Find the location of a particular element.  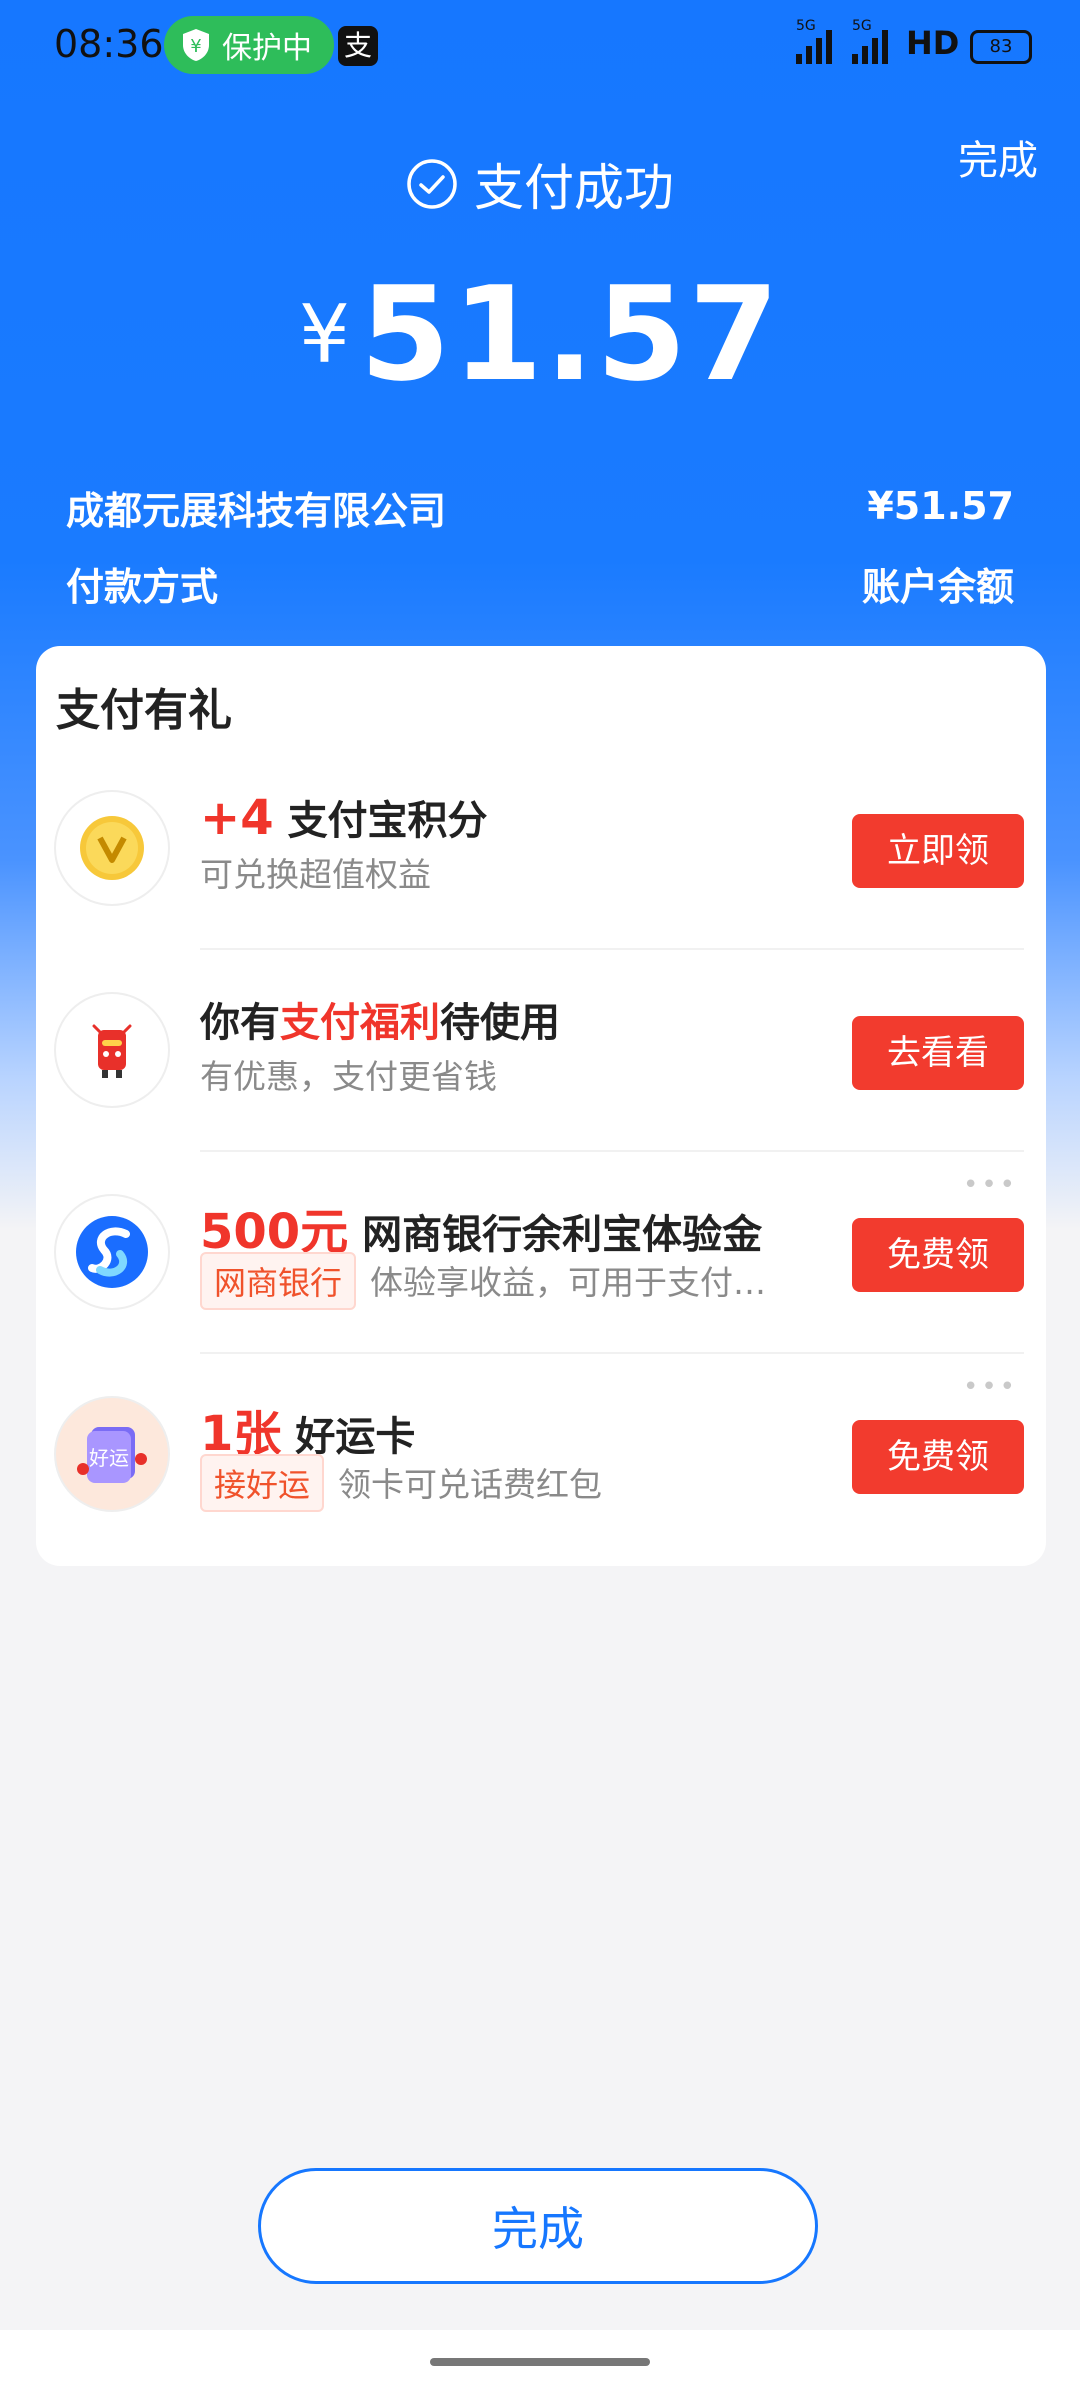

hd-indicator: HD is located at coordinates (933, 43).